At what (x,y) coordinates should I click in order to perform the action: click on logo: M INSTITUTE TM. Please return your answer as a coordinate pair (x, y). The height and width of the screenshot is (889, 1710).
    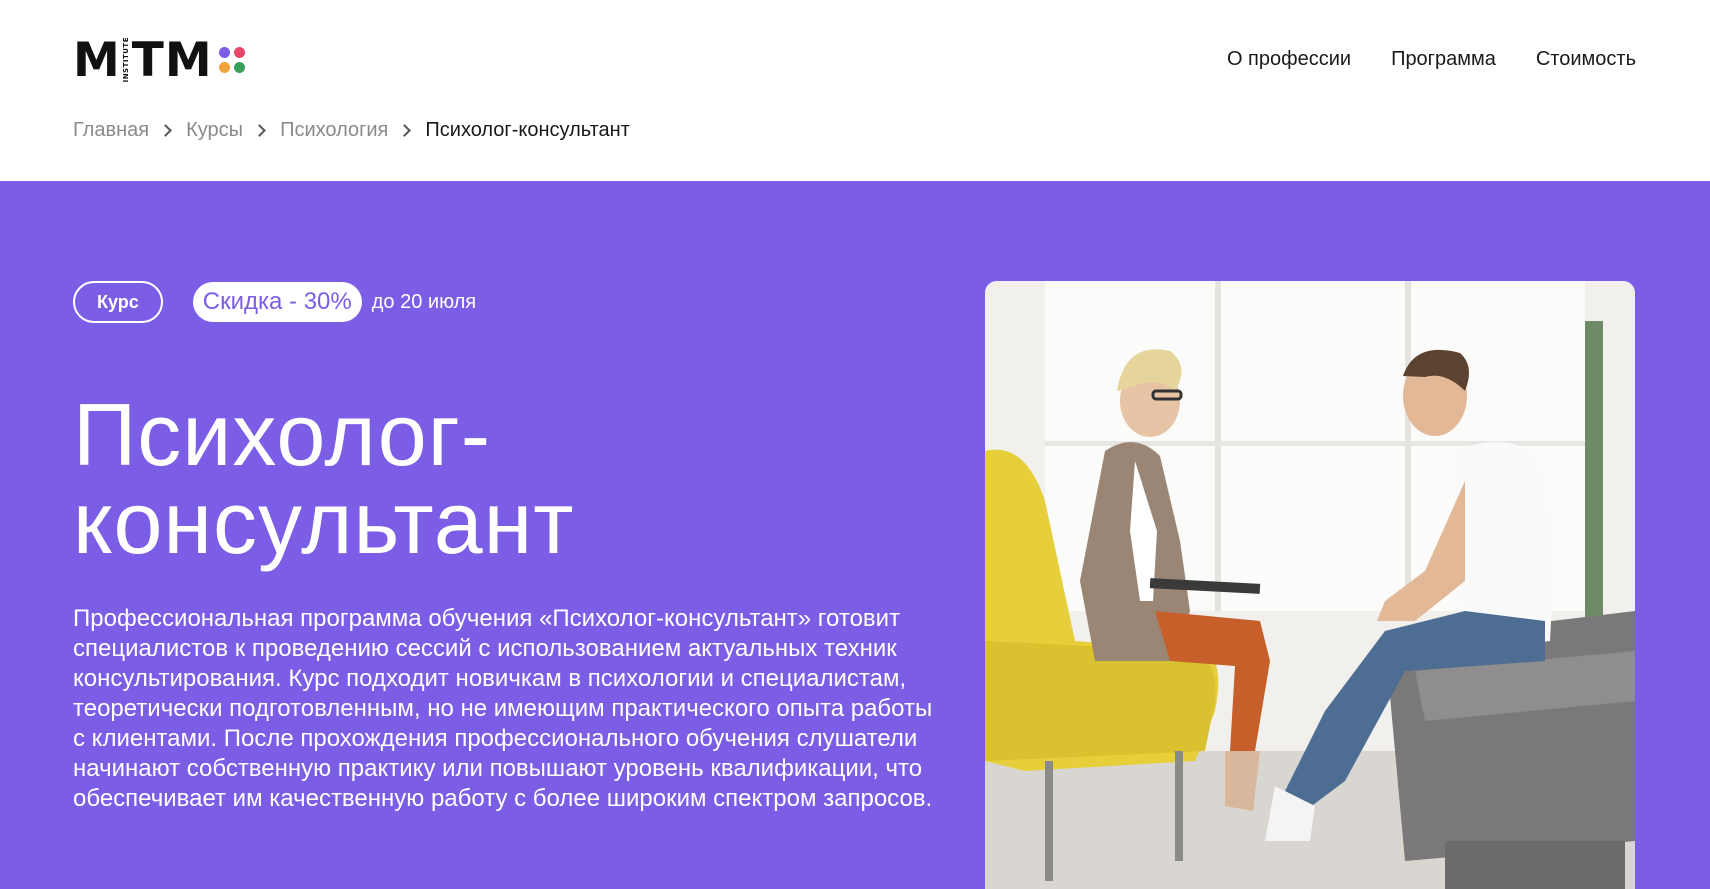
    Looking at the image, I should click on (159, 60).